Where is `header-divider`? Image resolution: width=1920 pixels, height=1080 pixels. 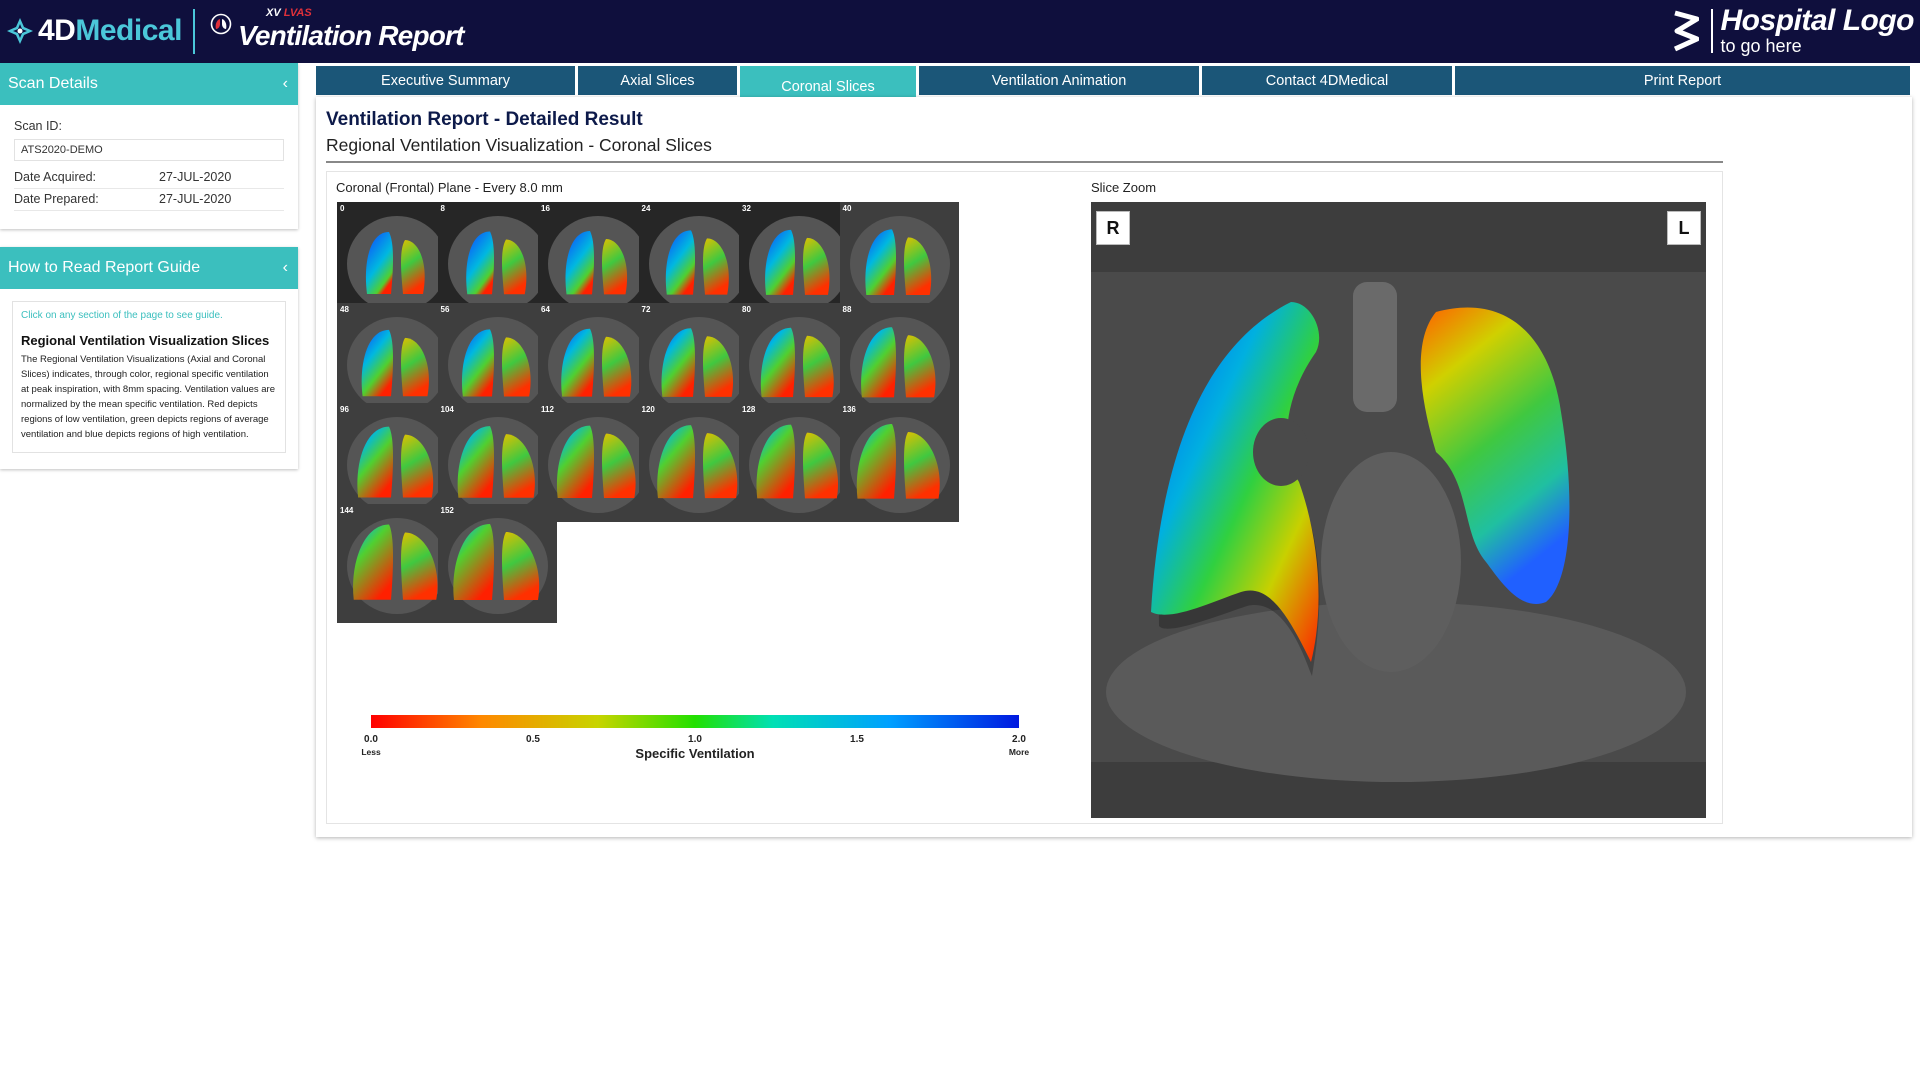
header-divider is located at coordinates (194, 31).